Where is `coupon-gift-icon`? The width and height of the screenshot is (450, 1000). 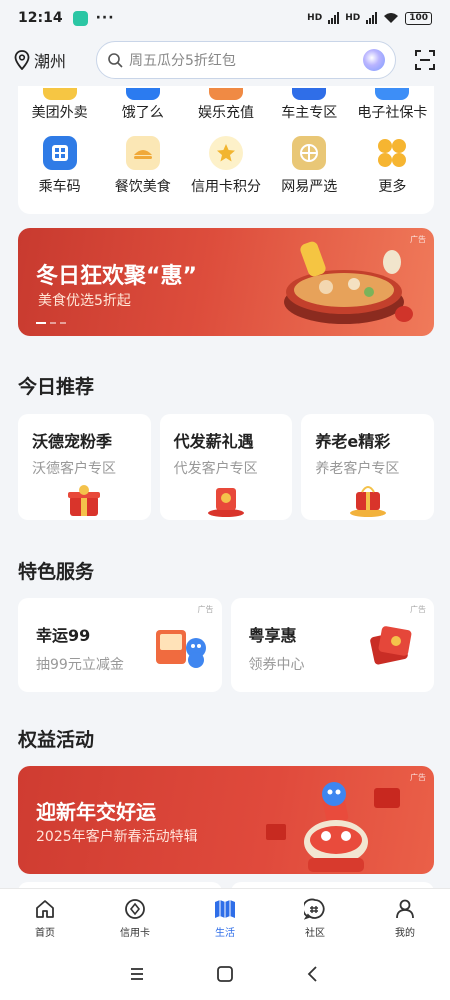
coupon-gift-icon is located at coordinates (391, 645).